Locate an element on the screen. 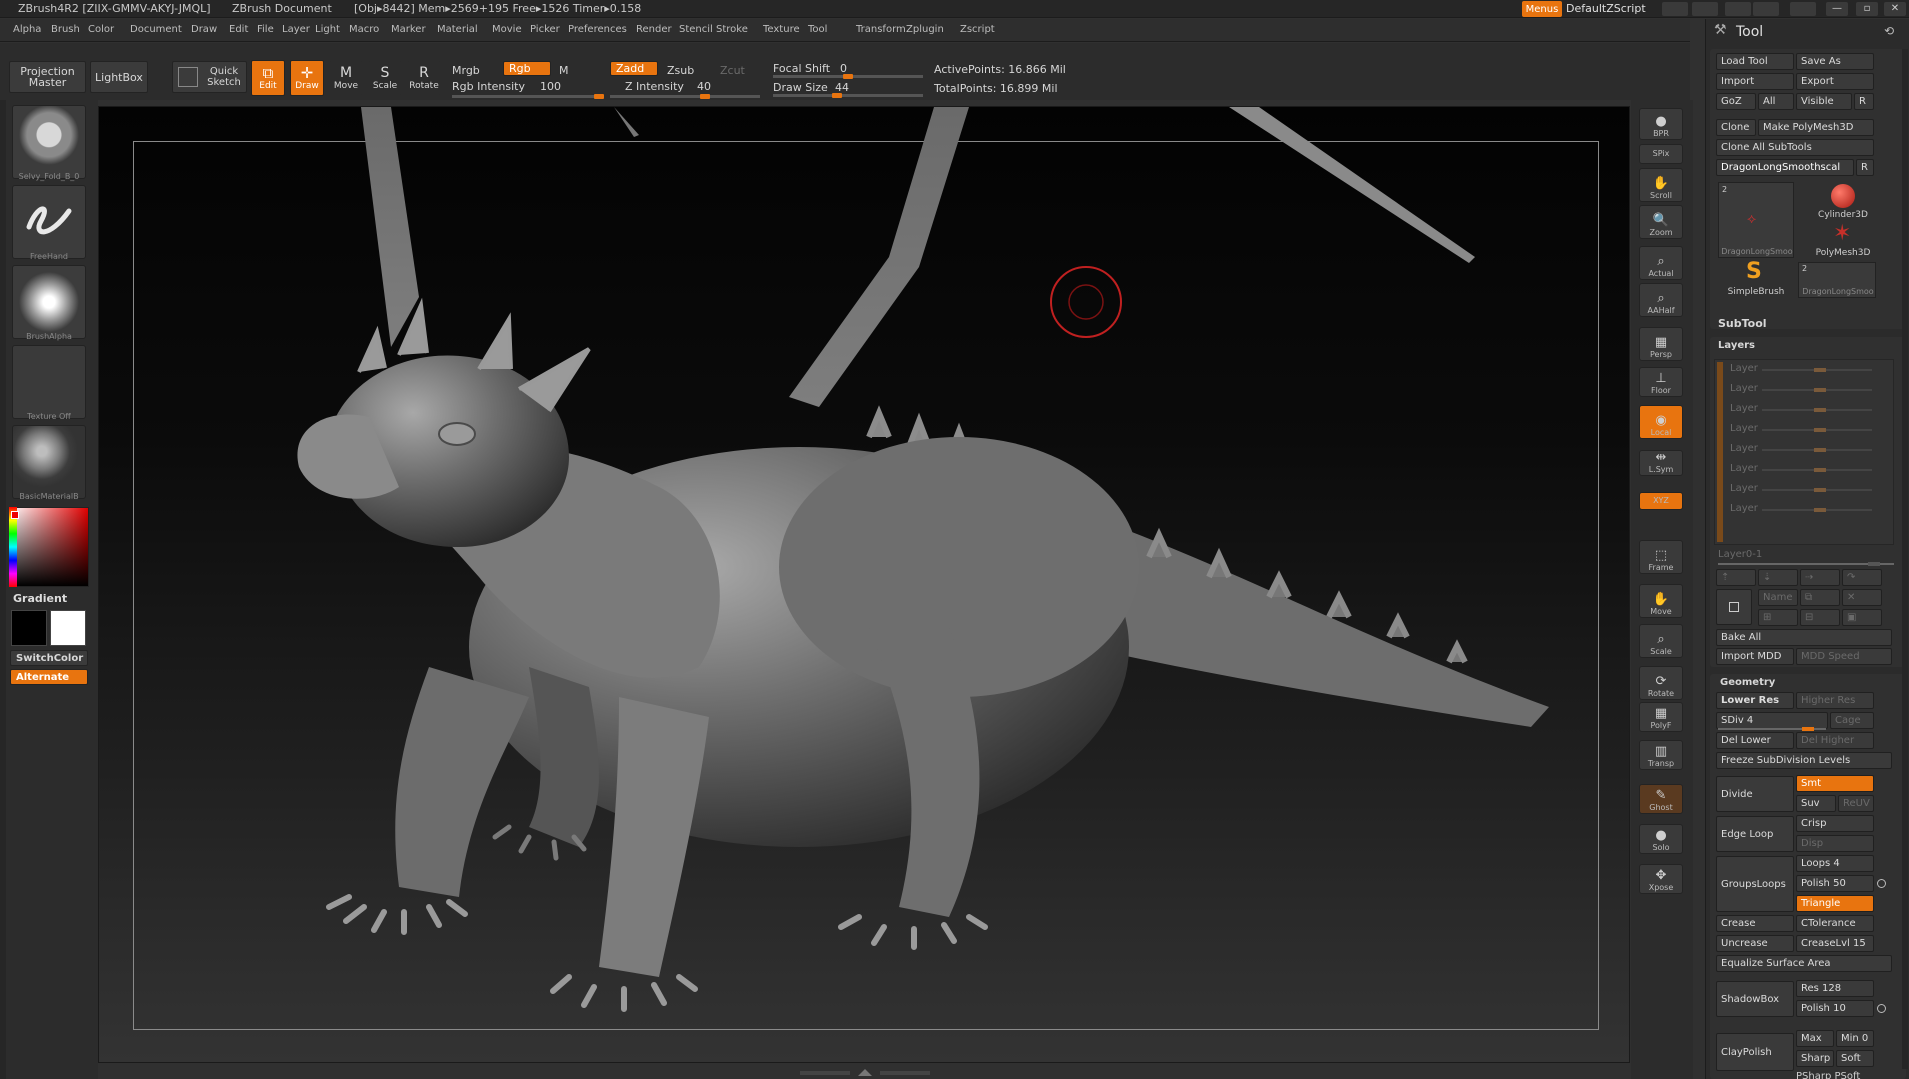  load-tool-button: Load Tool is located at coordinates (1755, 61).